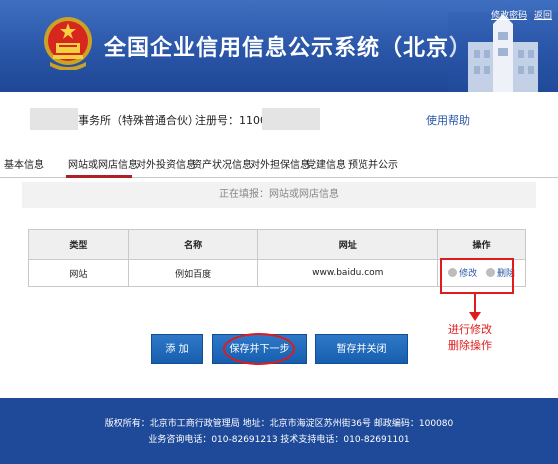 The width and height of the screenshot is (558, 464). Describe the element at coordinates (475, 316) in the screenshot. I see `annotation-arrow-head` at that location.